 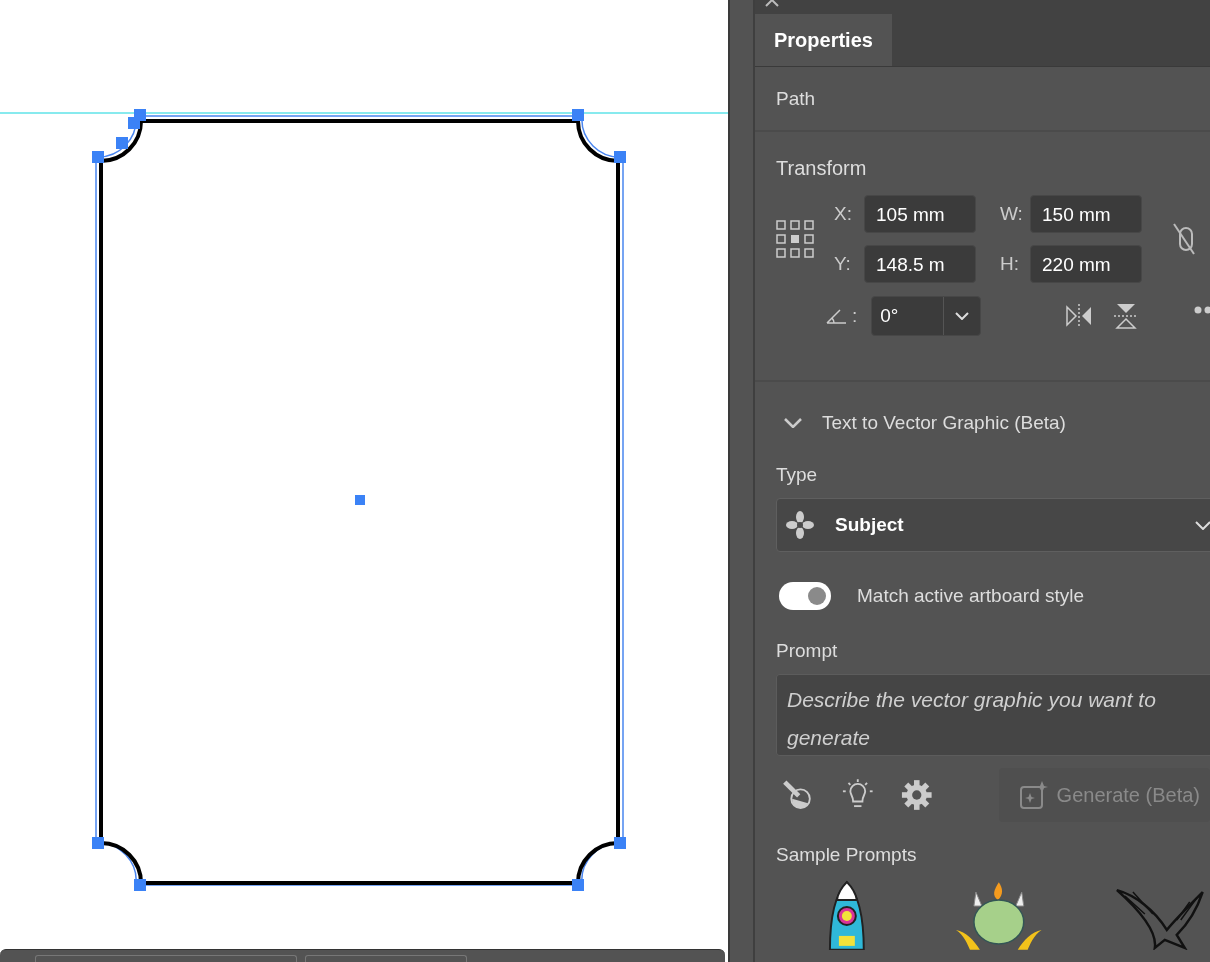 What do you see at coordinates (971, 596) in the screenshot?
I see `toggle-label: Match active artboard style` at bounding box center [971, 596].